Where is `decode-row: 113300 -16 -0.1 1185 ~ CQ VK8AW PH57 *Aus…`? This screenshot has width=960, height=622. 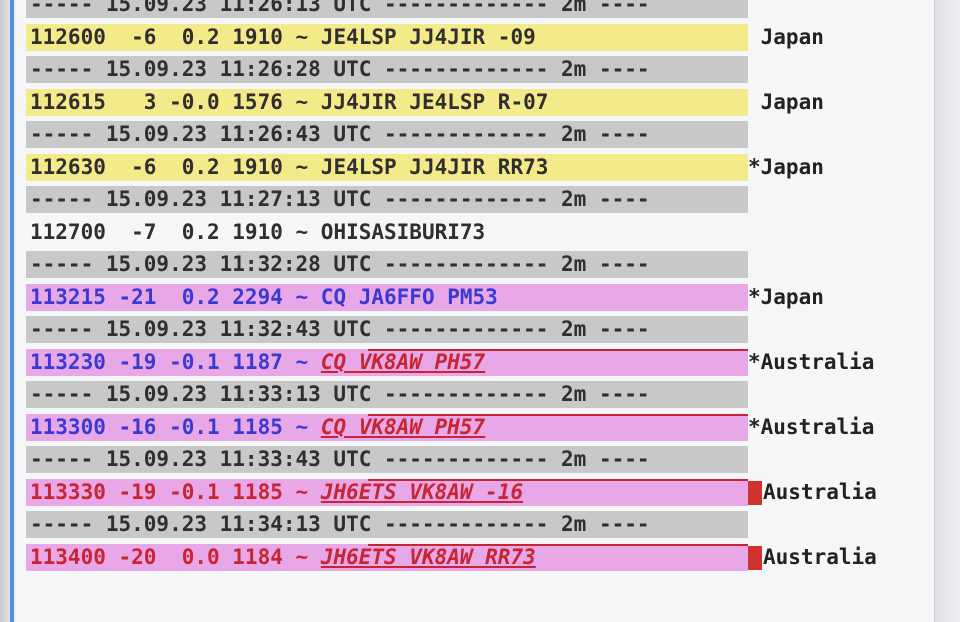
decode-row: 113300 -16 -0.1 1185 ~ CQ VK8AW PH57 *Aus… is located at coordinates (475, 427).